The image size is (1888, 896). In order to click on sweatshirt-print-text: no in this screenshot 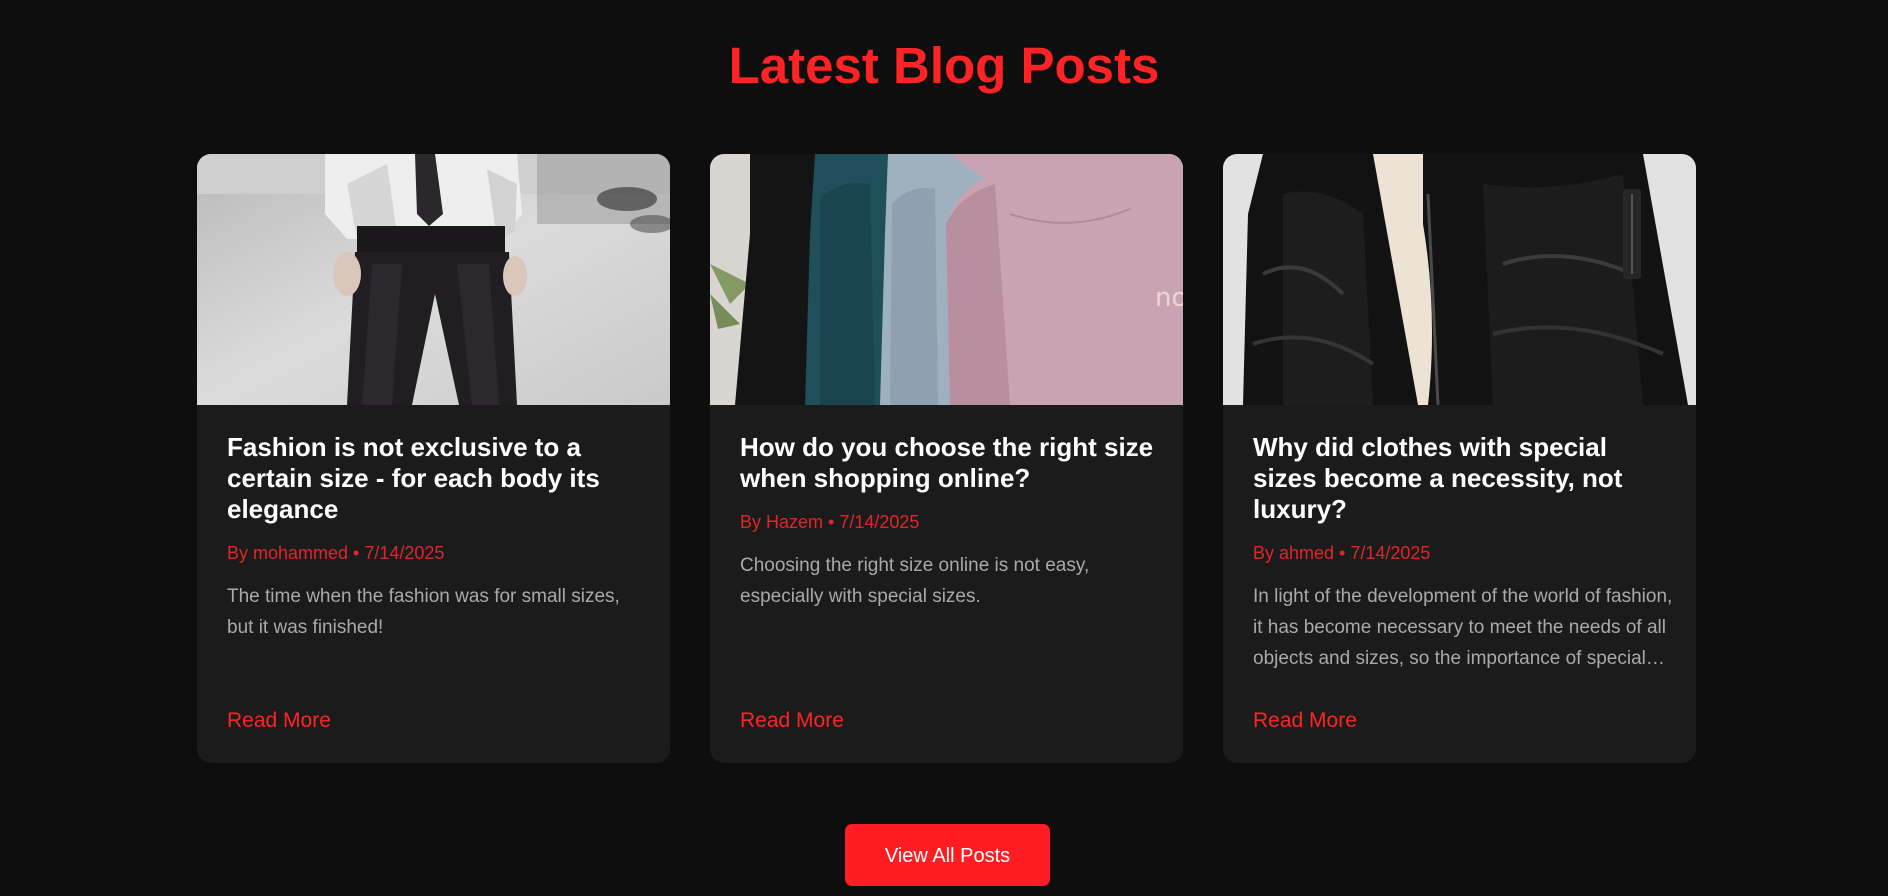, I will do `click(1169, 298)`.